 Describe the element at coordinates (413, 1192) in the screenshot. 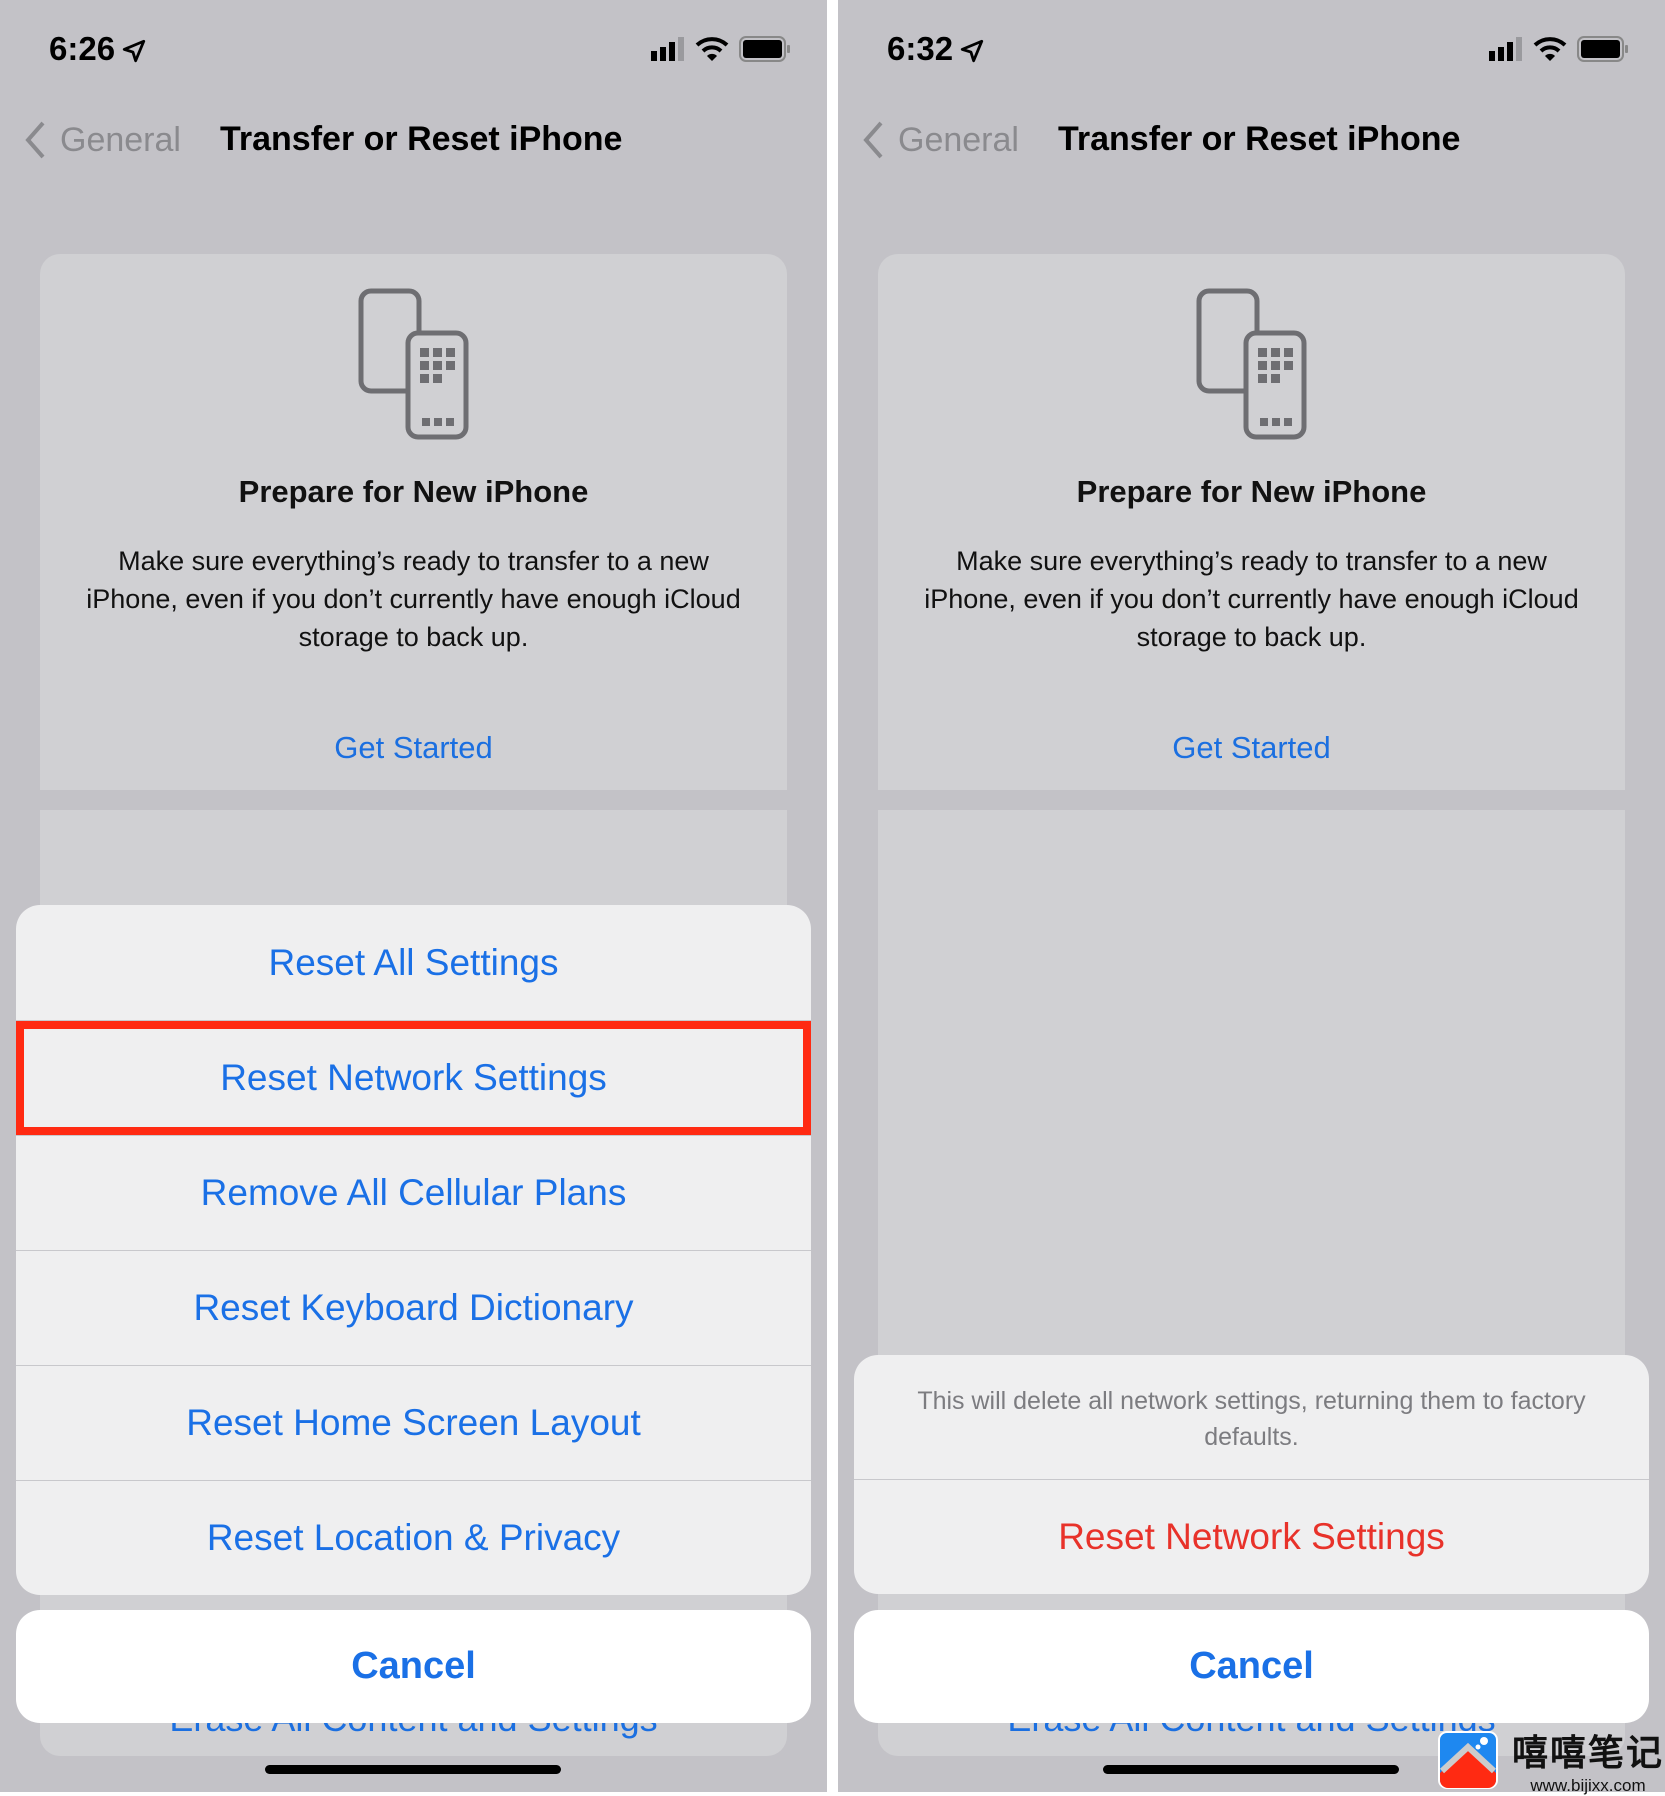

I see `remove-cellular-plans-option: Remove All Cellular Plans` at that location.